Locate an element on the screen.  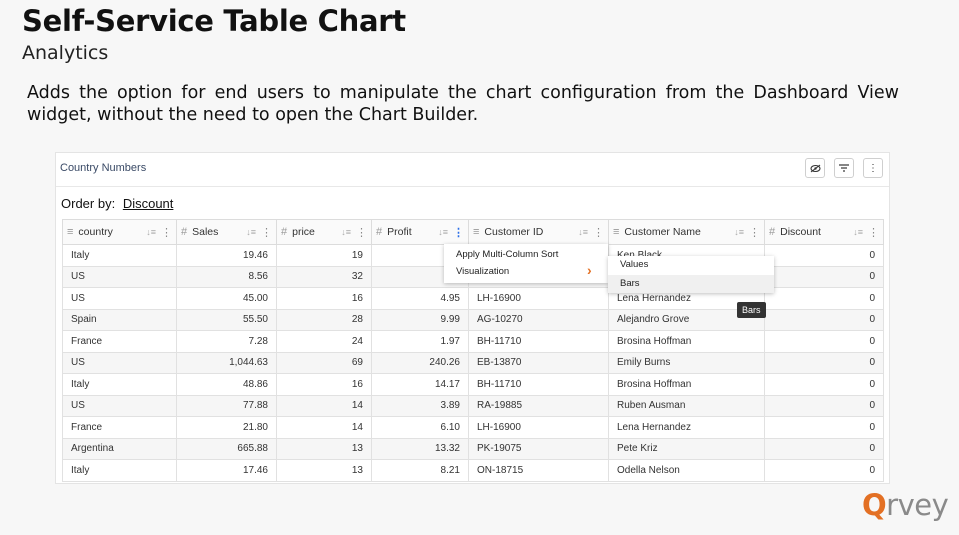
column-header: ≡ Customer ID ↓≡ ⋮ is located at coordinates (538, 232).